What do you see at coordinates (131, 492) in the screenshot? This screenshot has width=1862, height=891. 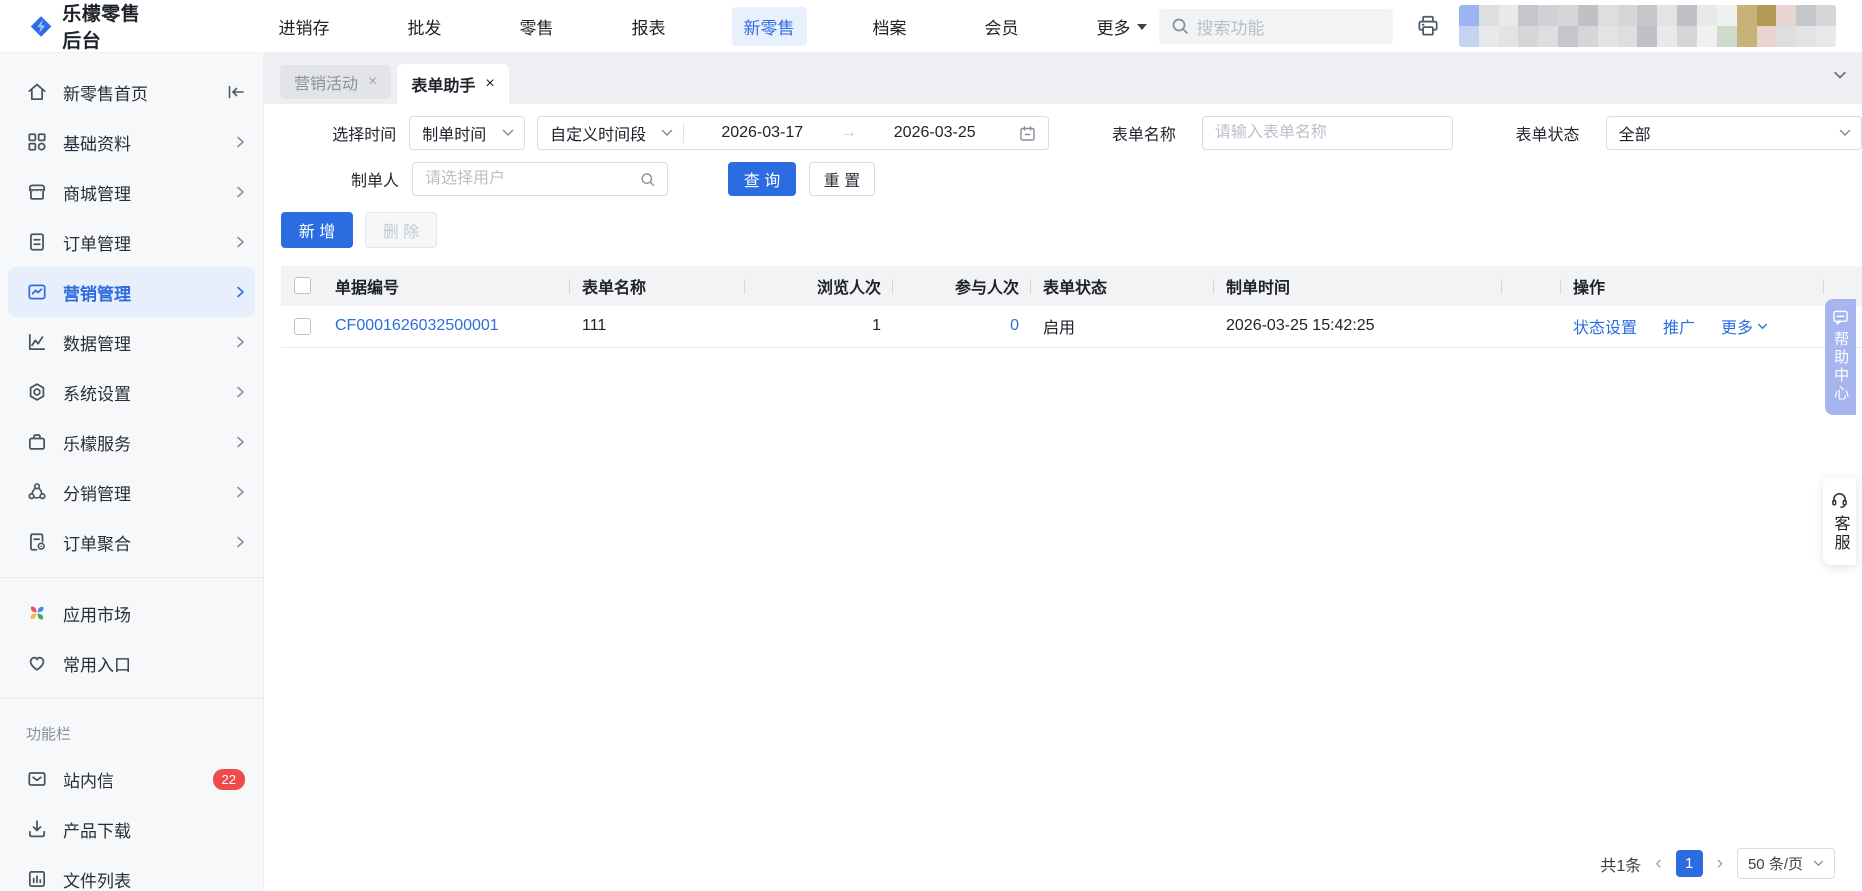 I see `sidebar-item-distribution-management: 分销管理` at bounding box center [131, 492].